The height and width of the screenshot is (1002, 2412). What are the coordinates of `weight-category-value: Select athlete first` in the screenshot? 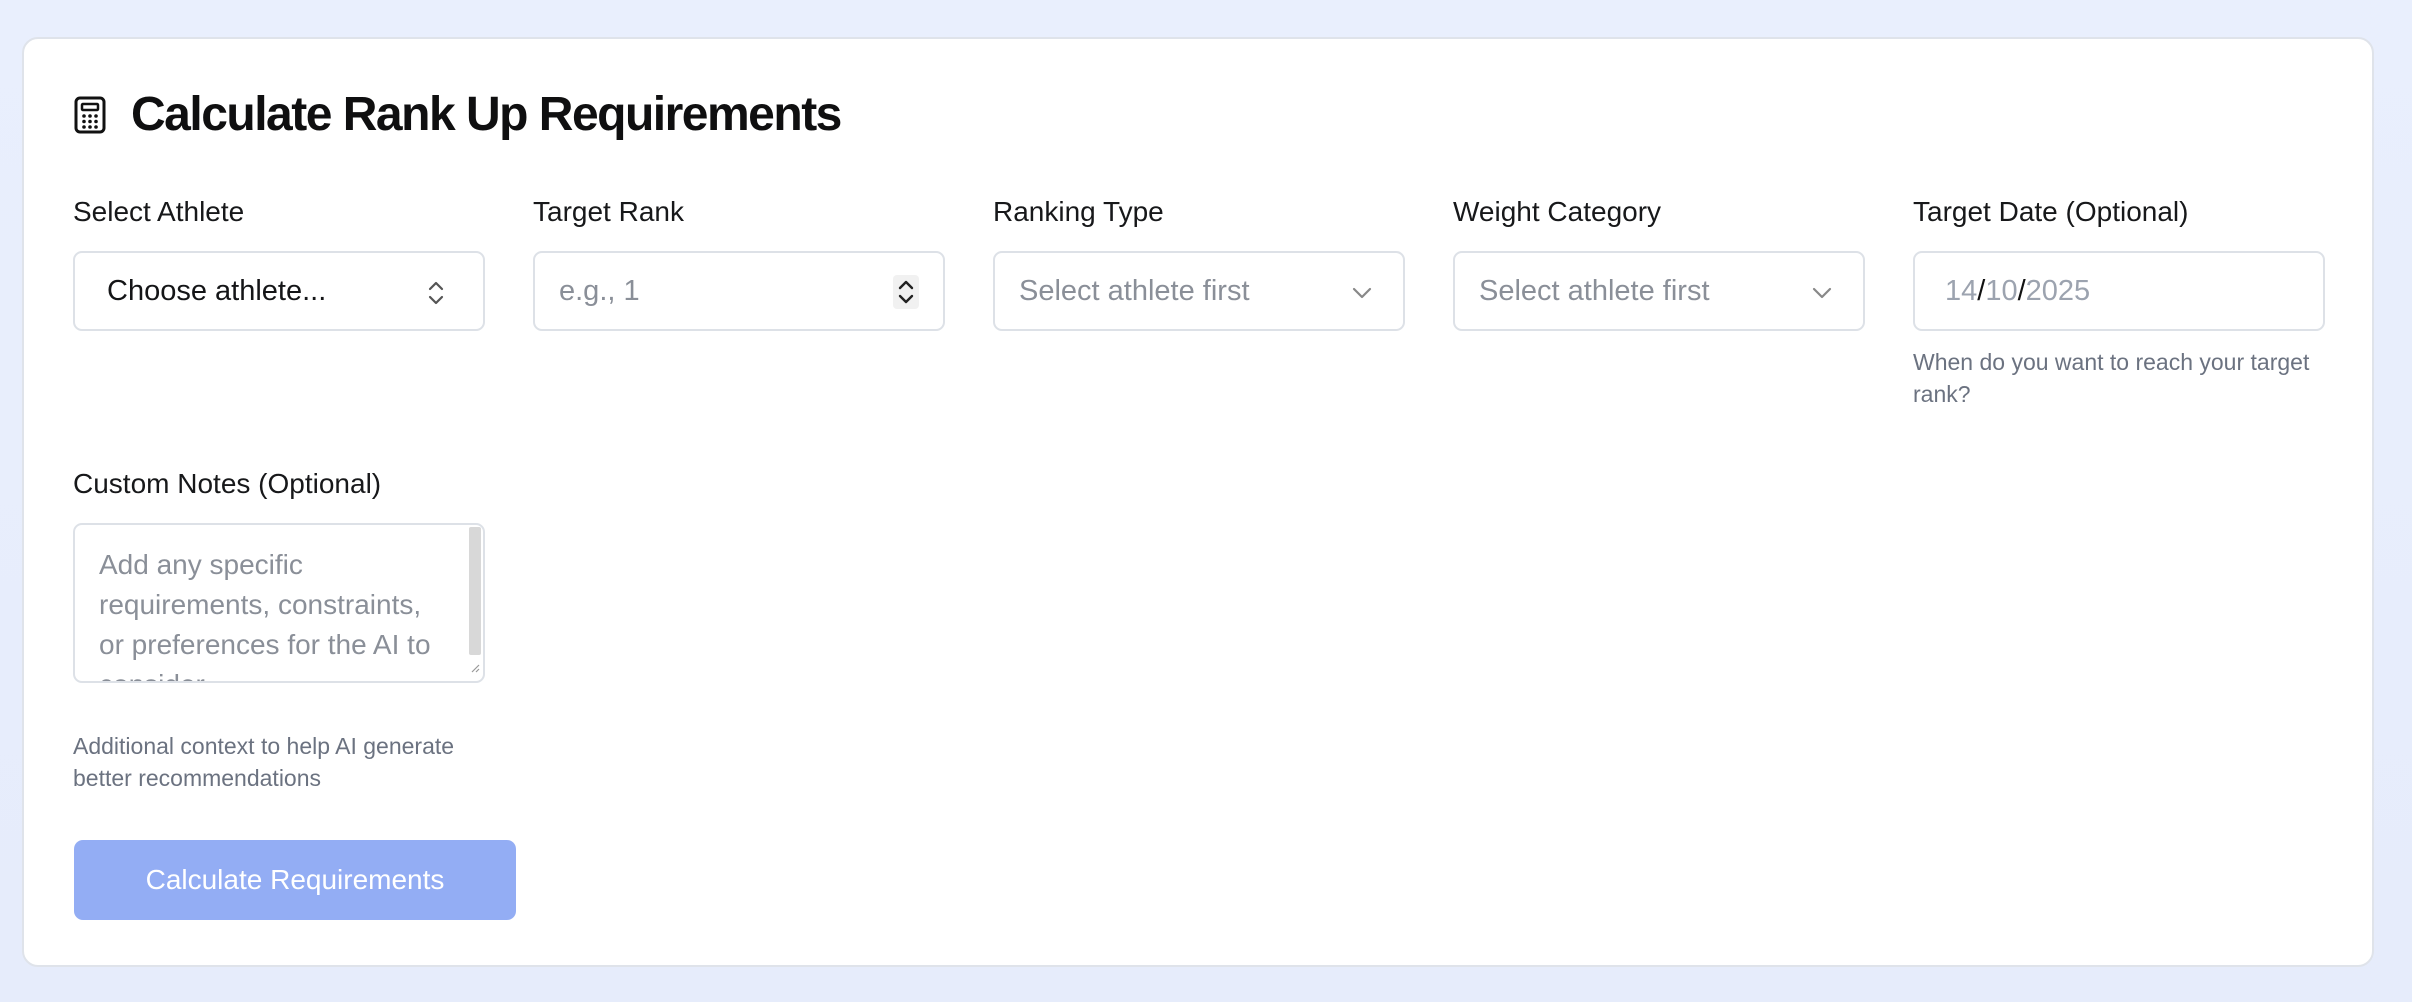 It's located at (1594, 290).